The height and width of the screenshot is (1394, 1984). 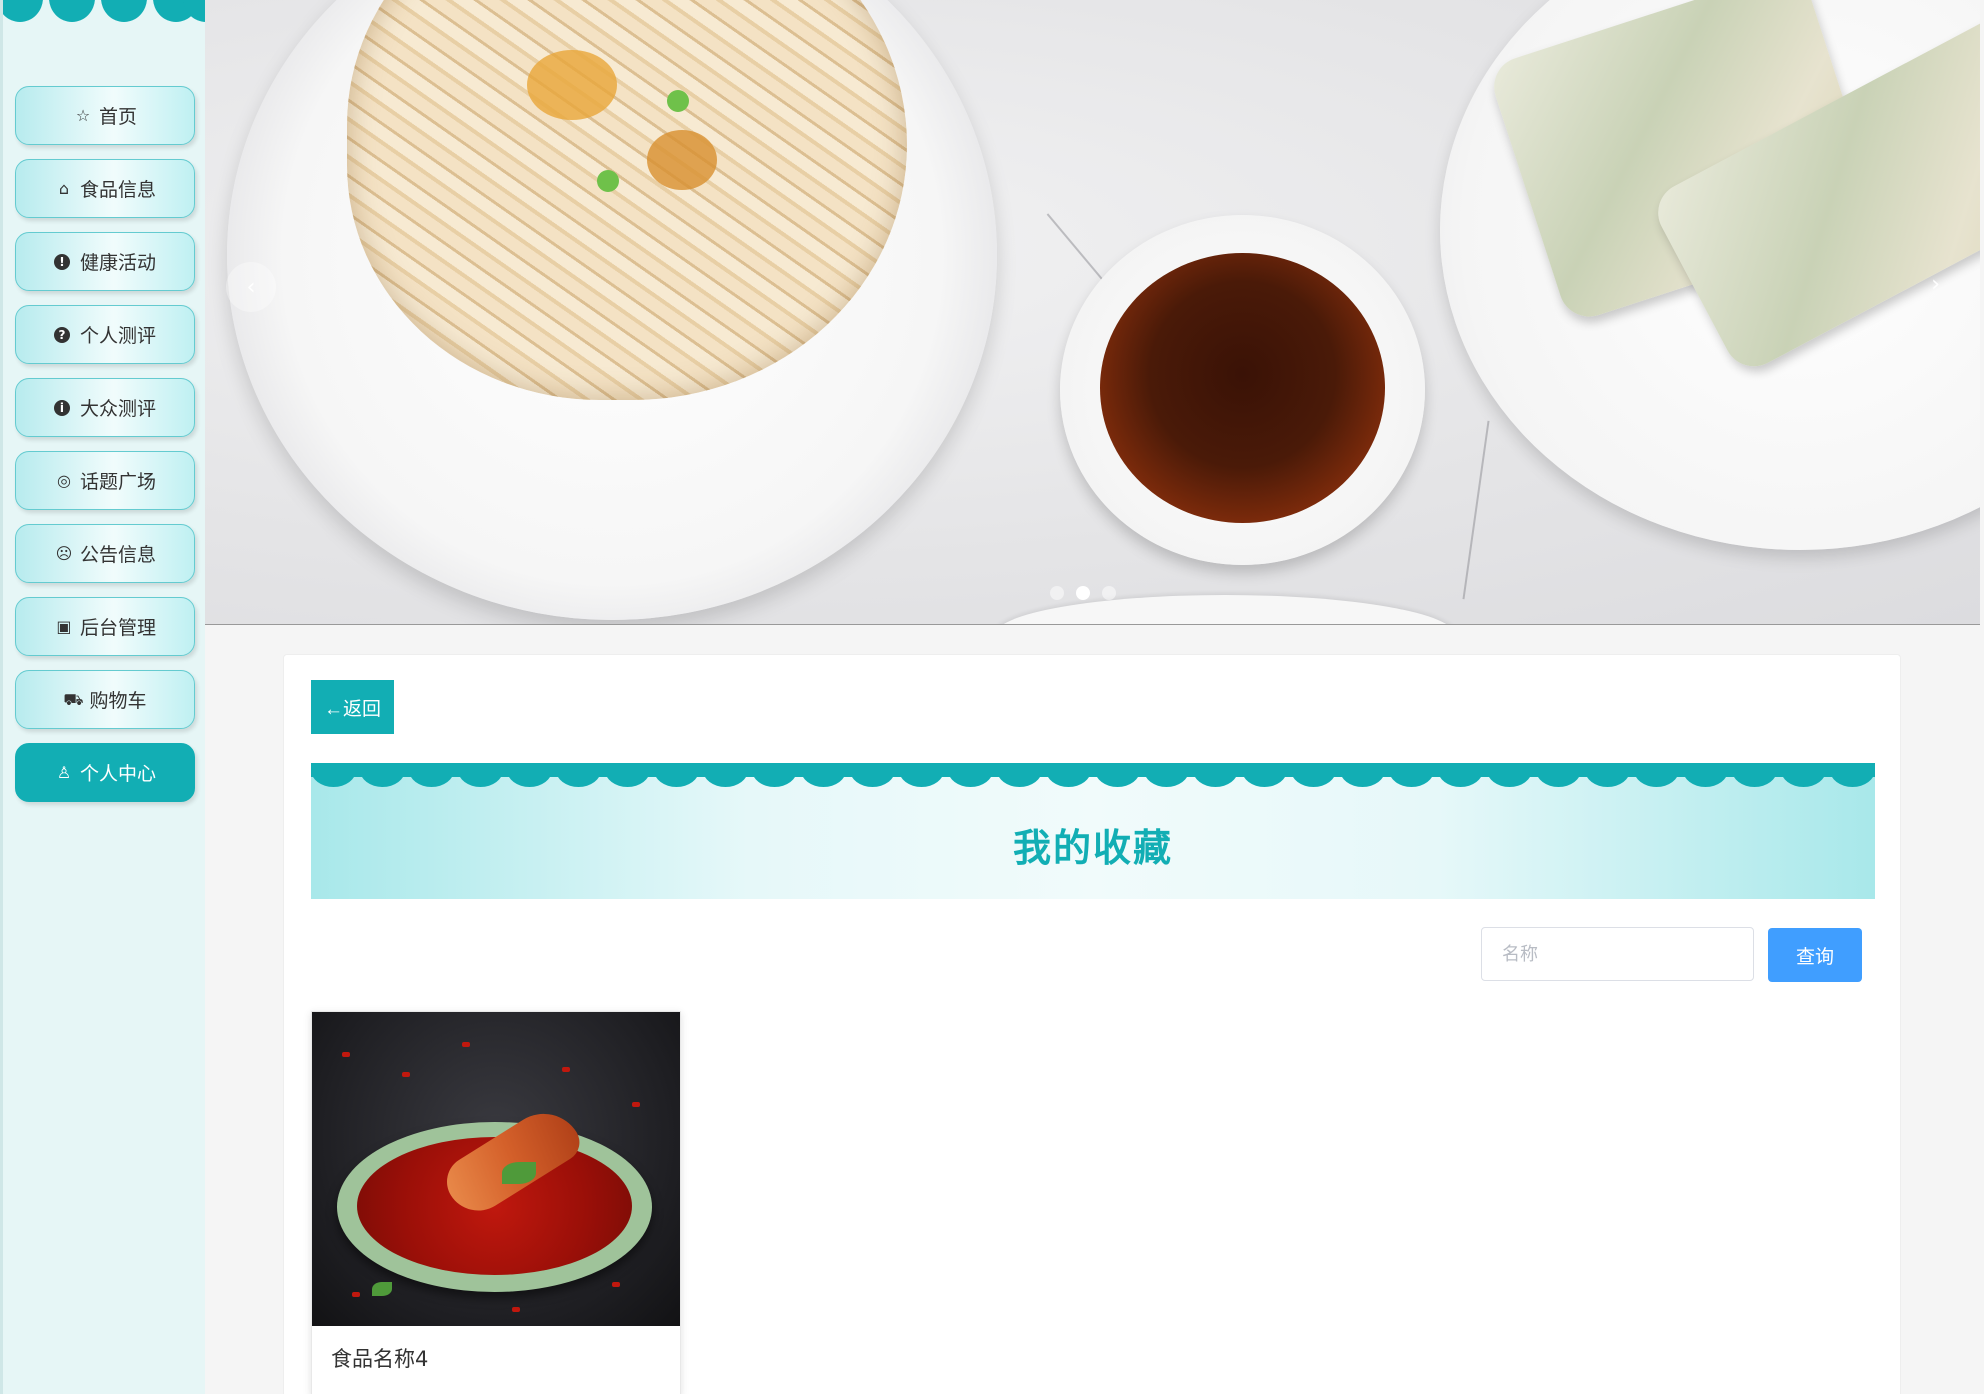 I want to click on box-icon: ▣, so click(x=64, y=626).